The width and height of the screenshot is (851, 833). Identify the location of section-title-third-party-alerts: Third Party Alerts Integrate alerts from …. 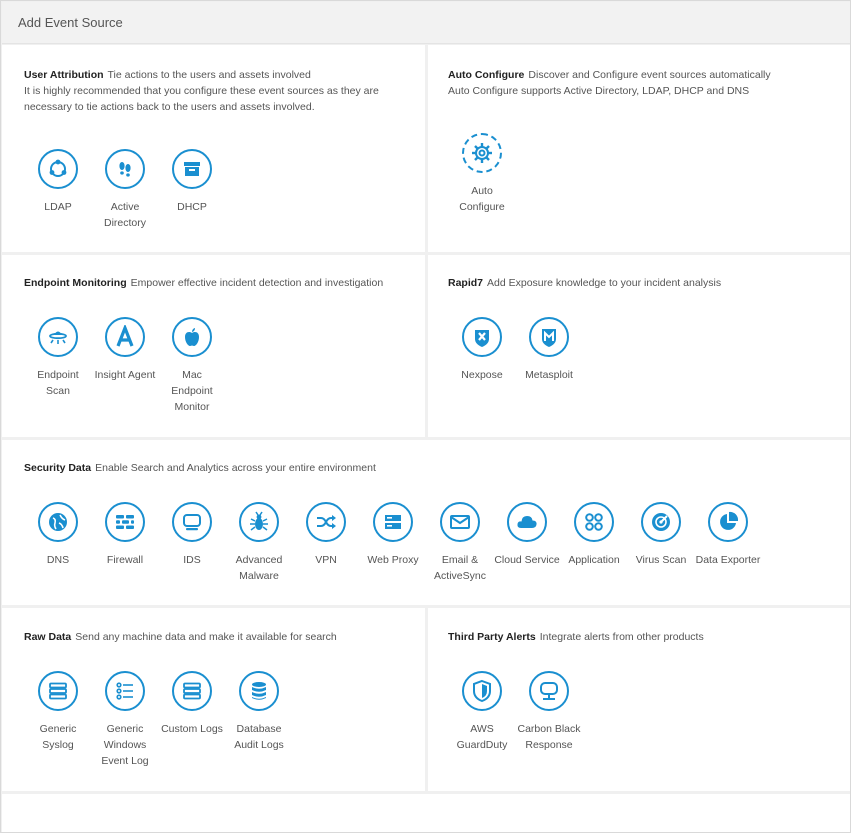
(576, 637).